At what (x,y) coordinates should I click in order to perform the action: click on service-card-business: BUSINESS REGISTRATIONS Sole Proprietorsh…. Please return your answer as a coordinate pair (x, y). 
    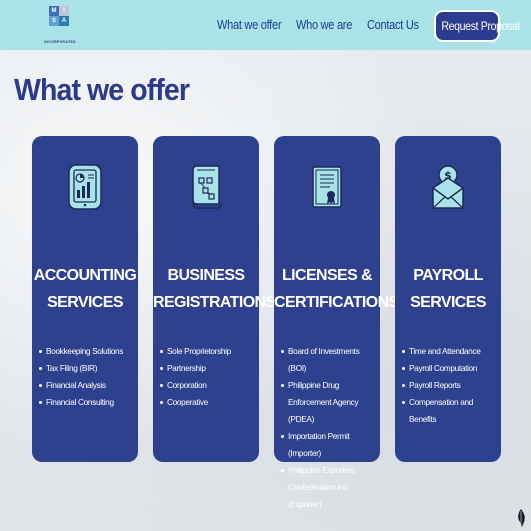
    Looking at the image, I should click on (214, 299).